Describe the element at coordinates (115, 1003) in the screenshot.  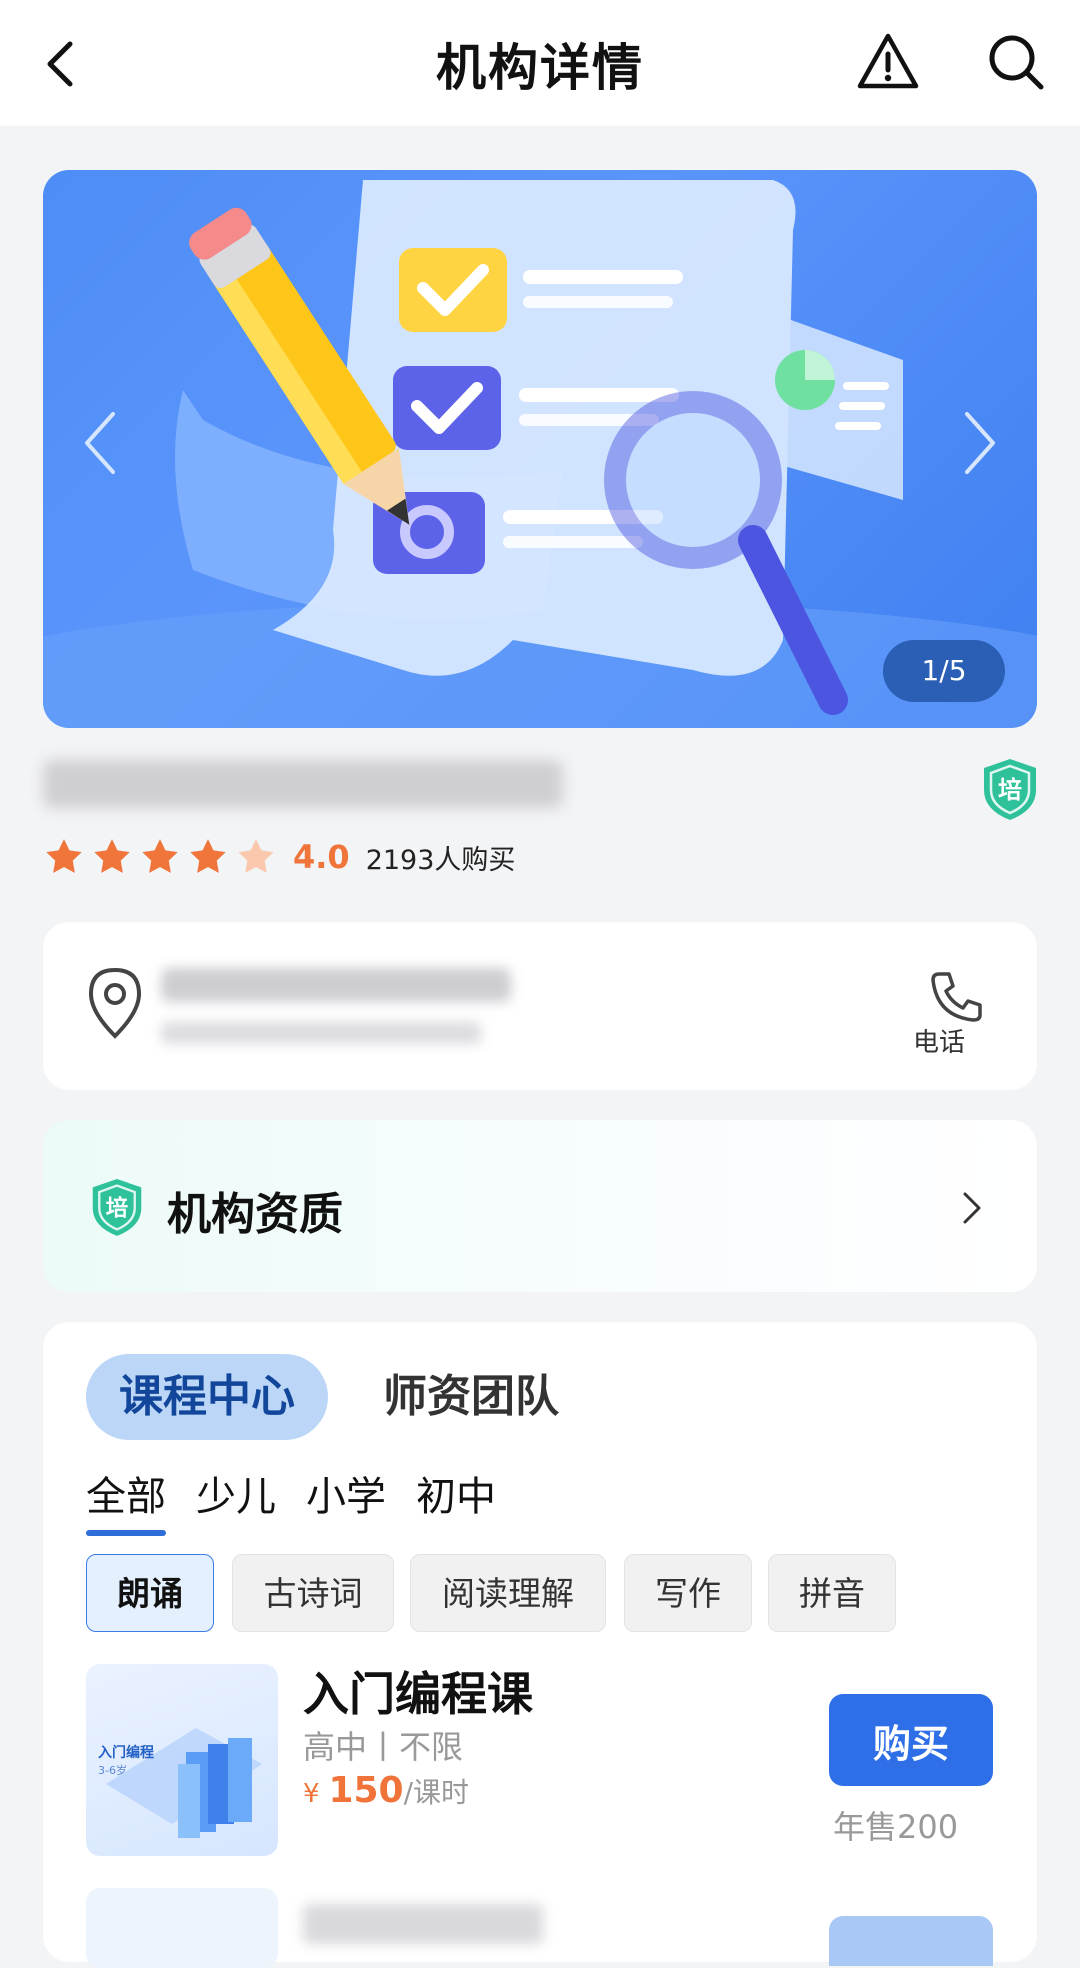
I see `location-pin-icon` at that location.